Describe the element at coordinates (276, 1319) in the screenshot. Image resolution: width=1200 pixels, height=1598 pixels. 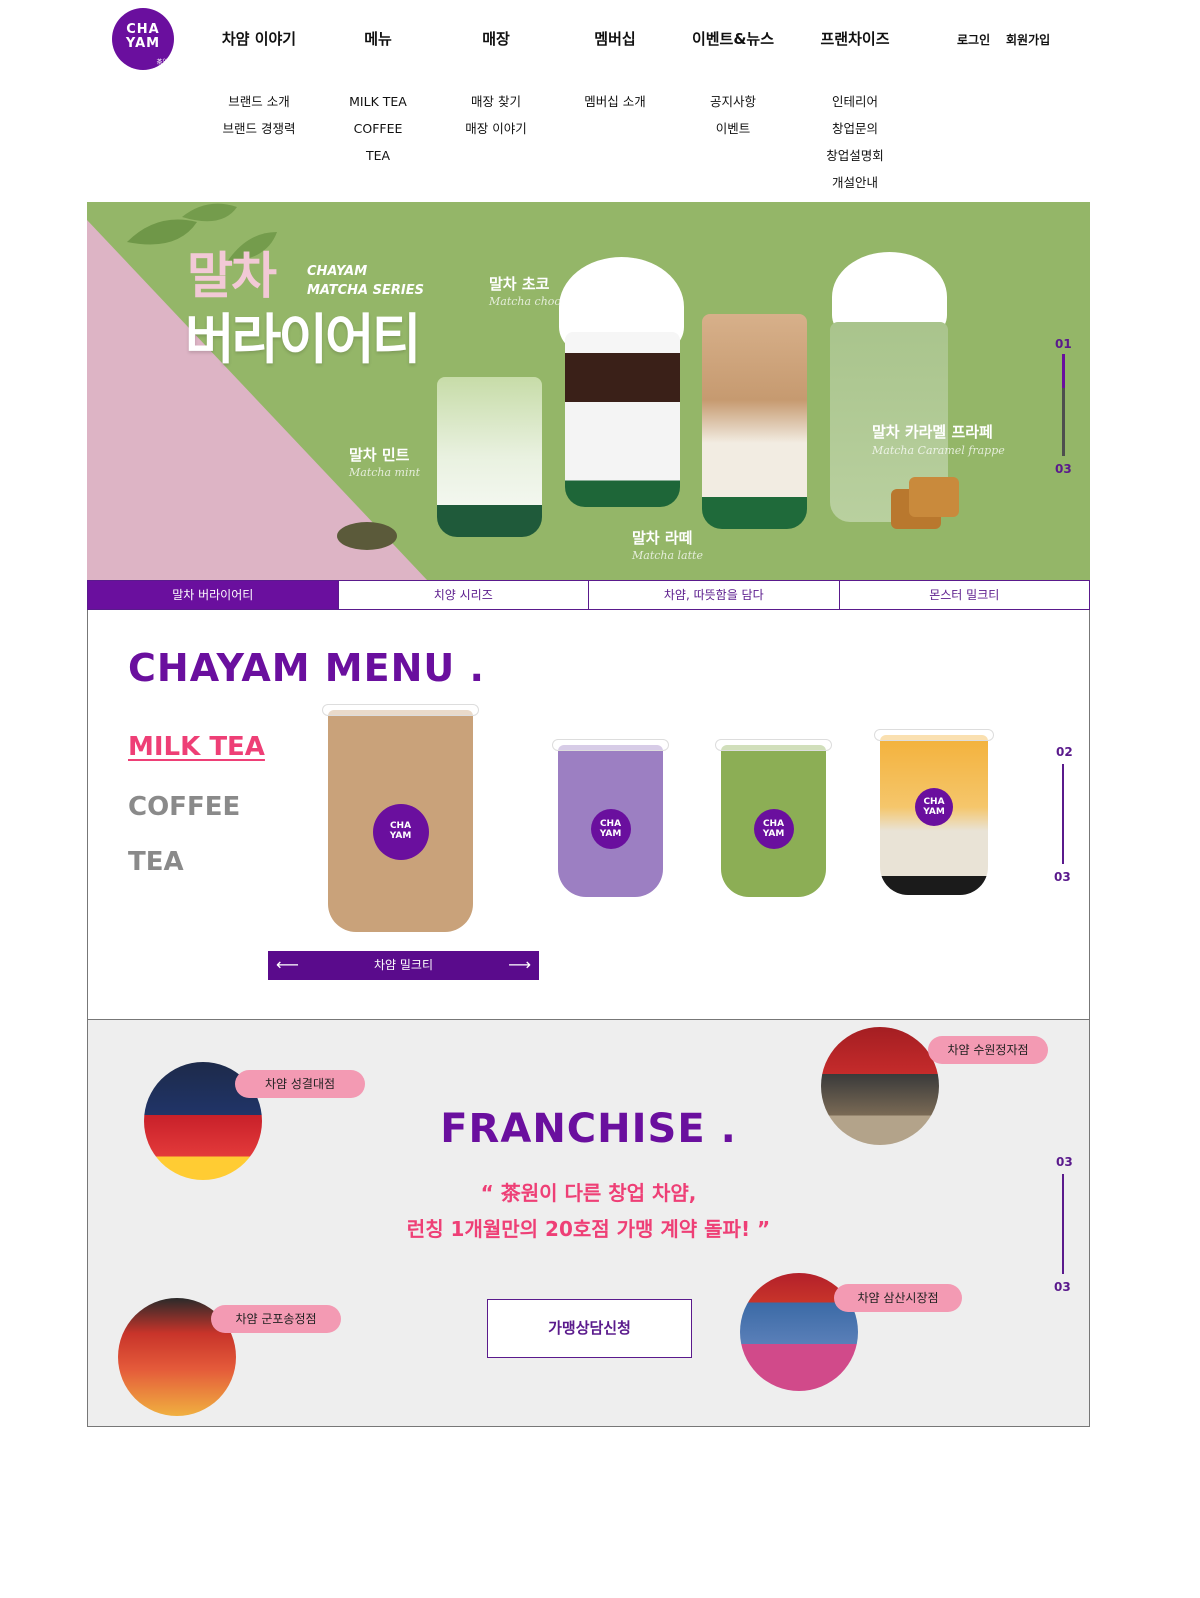
I see `store-label-gunpo-songjeong: 차얌 군포송정점` at that location.